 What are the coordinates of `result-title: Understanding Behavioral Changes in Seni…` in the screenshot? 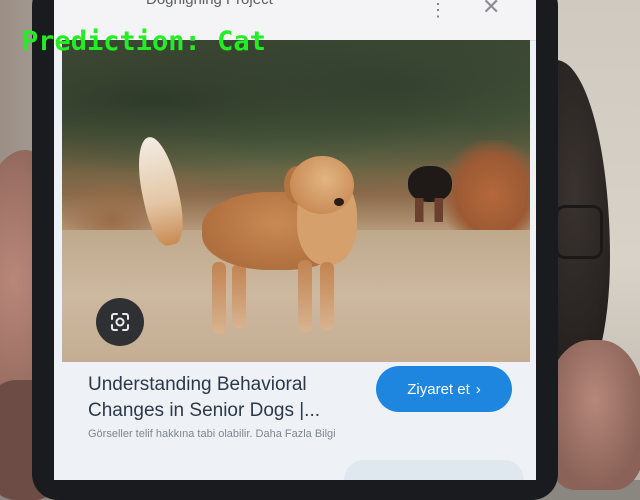 It's located at (218, 398).